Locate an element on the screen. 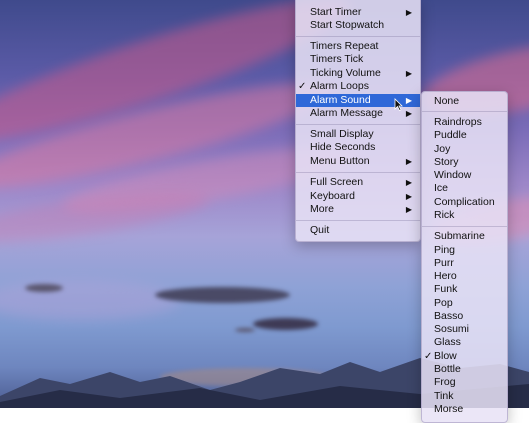 The image size is (529, 423). menu-item-label: Full Screen is located at coordinates (337, 182).